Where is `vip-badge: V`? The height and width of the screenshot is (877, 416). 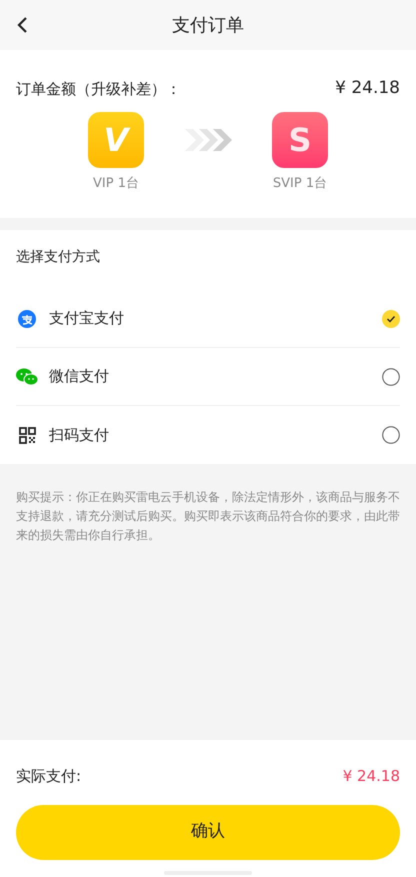
vip-badge: V is located at coordinates (116, 140).